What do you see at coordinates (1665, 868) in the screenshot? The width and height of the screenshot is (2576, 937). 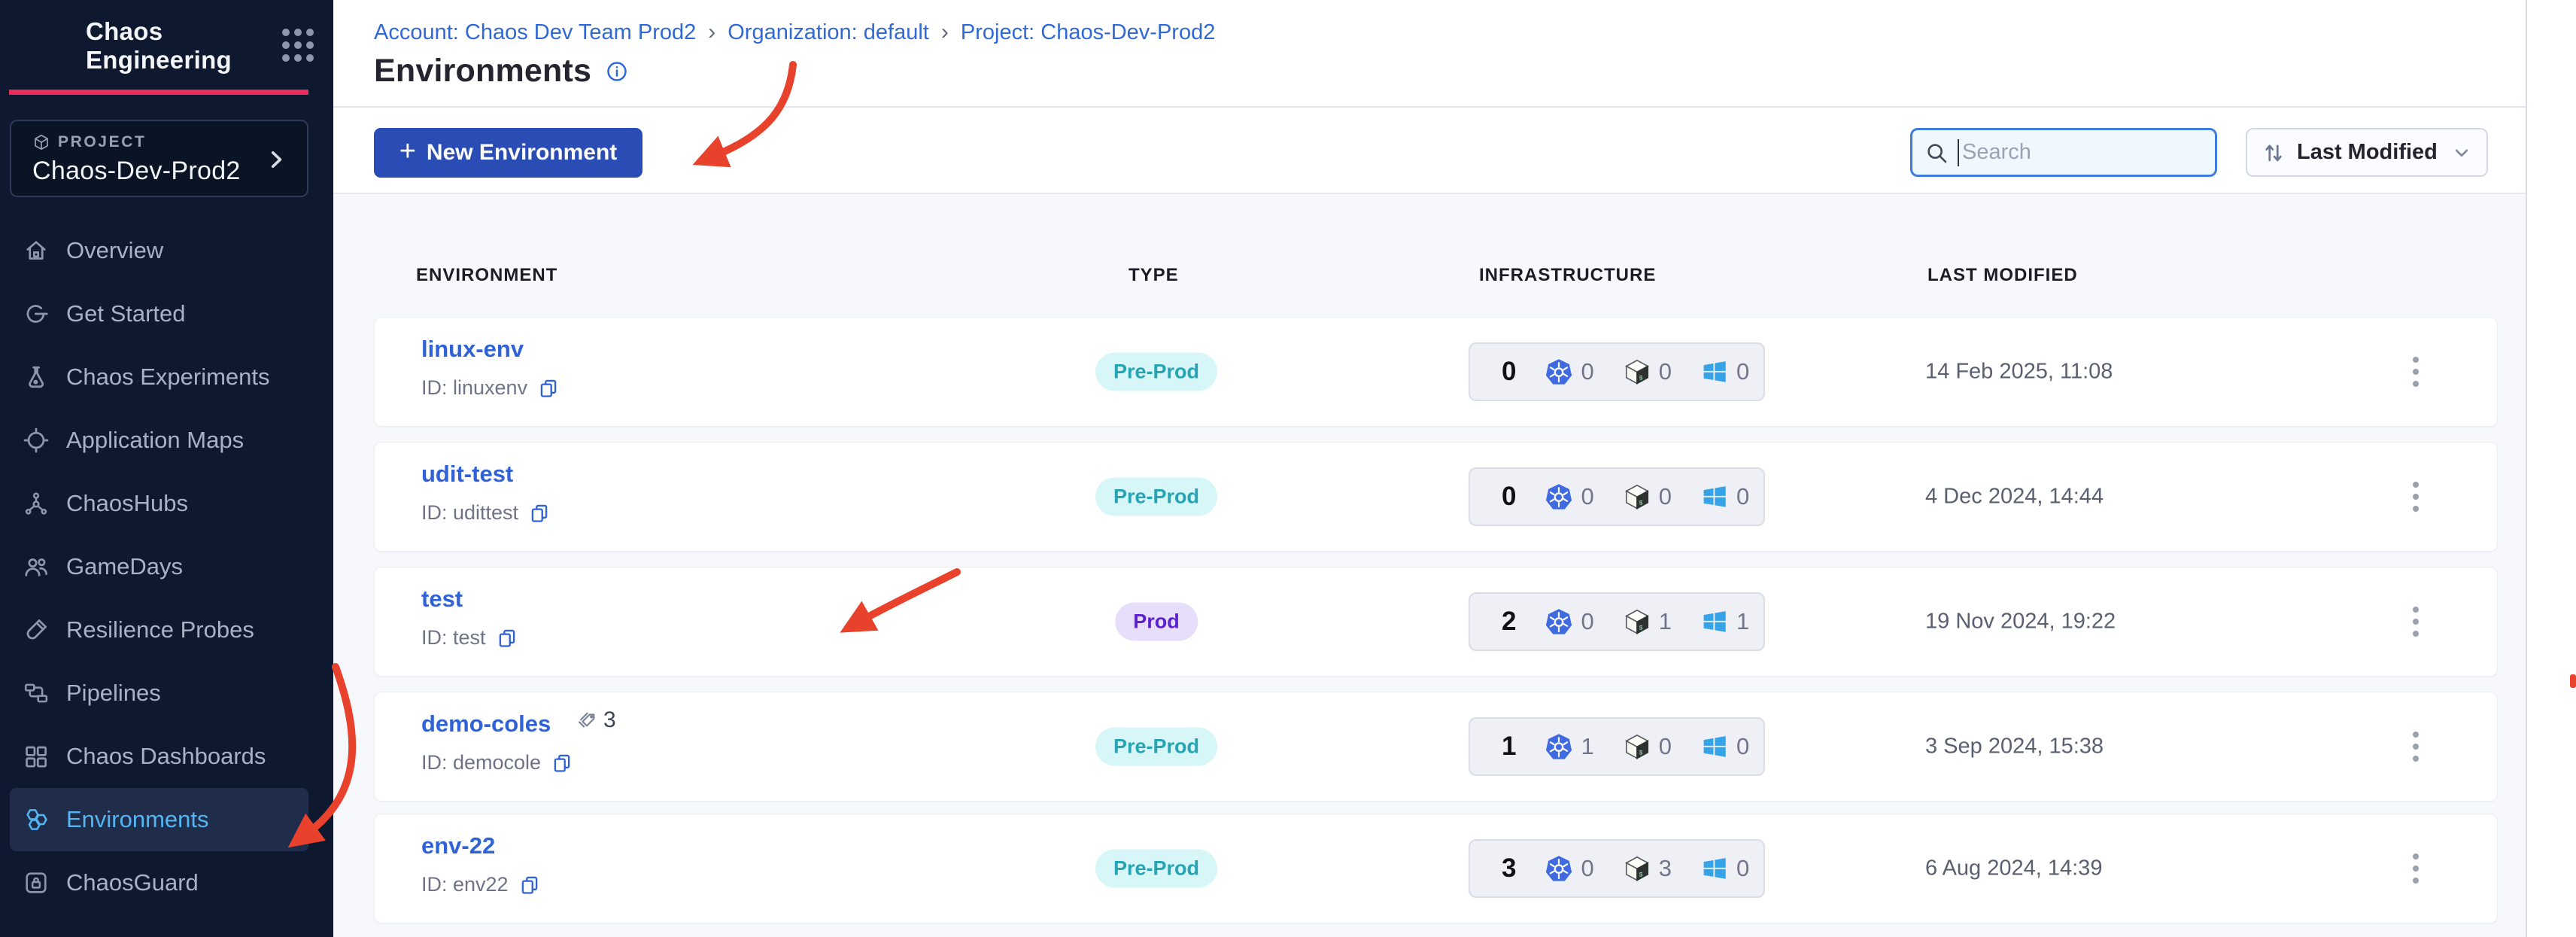 I see `linux-count: 3` at bounding box center [1665, 868].